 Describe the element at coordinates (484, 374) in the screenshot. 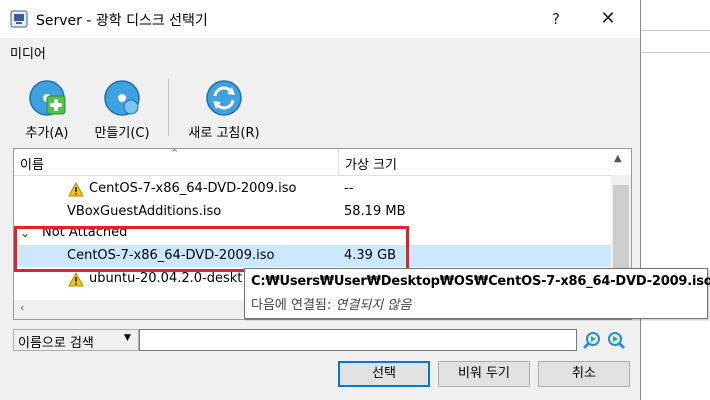

I see `leave-empty-button: 비워 두기` at that location.